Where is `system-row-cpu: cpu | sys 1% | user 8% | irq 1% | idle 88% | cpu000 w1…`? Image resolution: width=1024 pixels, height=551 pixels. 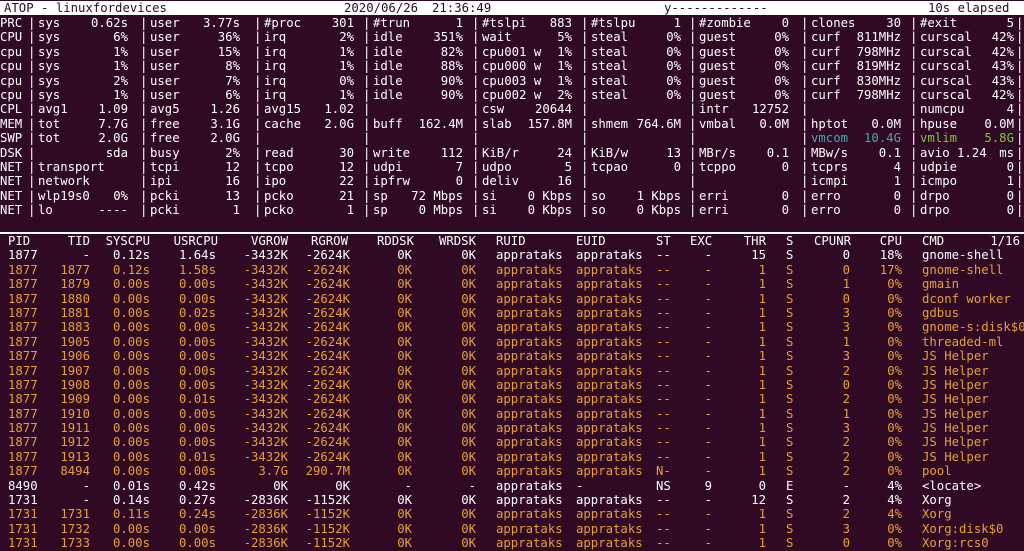 system-row-cpu: cpu | sys 1% | user 8% | irq 1% | idle 88% | cpu000 w1… is located at coordinates (512, 66).